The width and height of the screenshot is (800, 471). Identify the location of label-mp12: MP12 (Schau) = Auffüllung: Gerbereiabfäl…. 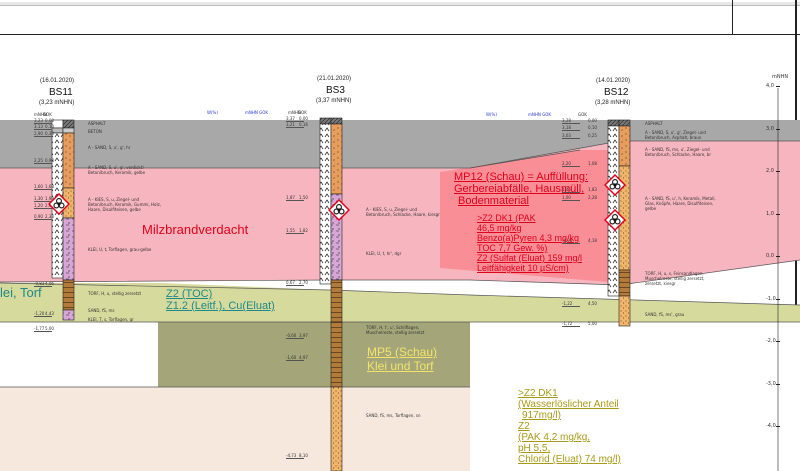
(521, 189).